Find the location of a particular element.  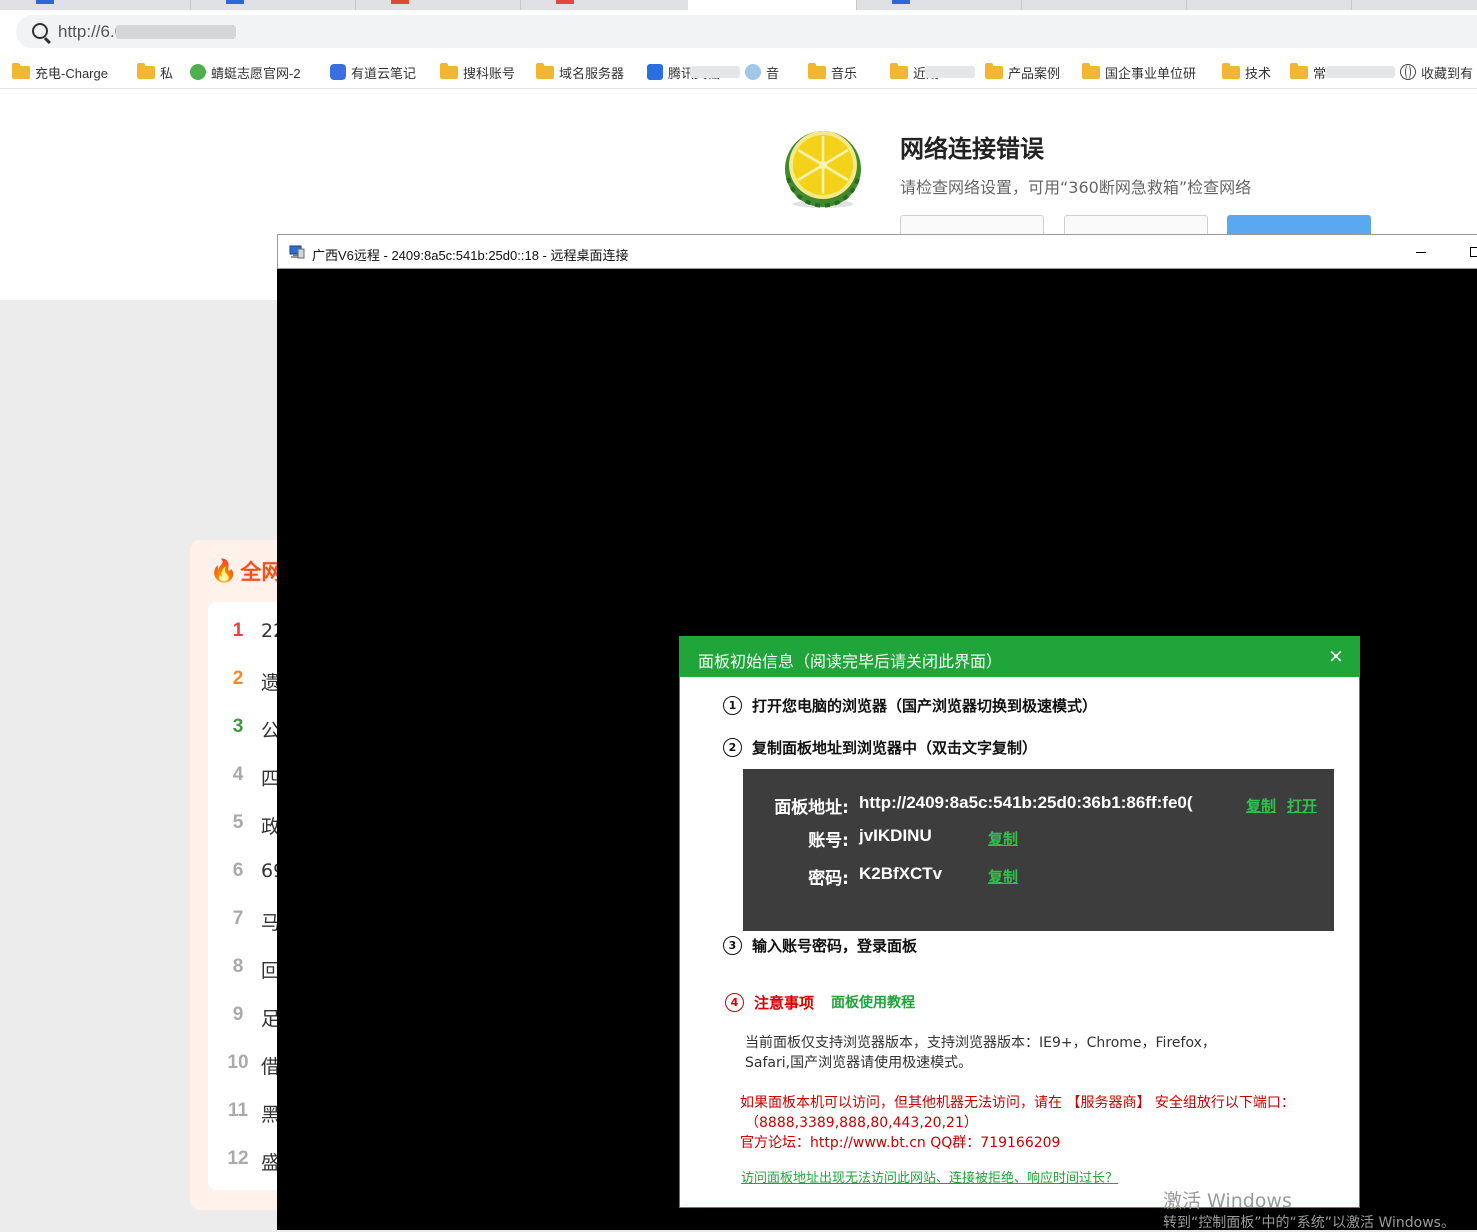

address-label: 面板地址: is located at coordinates (811, 808).